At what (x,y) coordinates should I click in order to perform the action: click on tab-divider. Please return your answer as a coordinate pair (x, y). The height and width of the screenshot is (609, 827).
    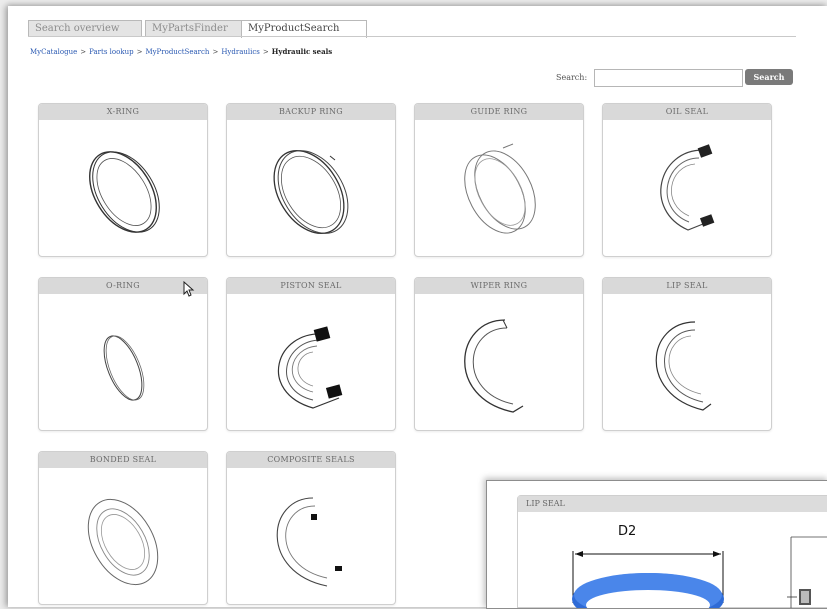
    Looking at the image, I should click on (412, 36).